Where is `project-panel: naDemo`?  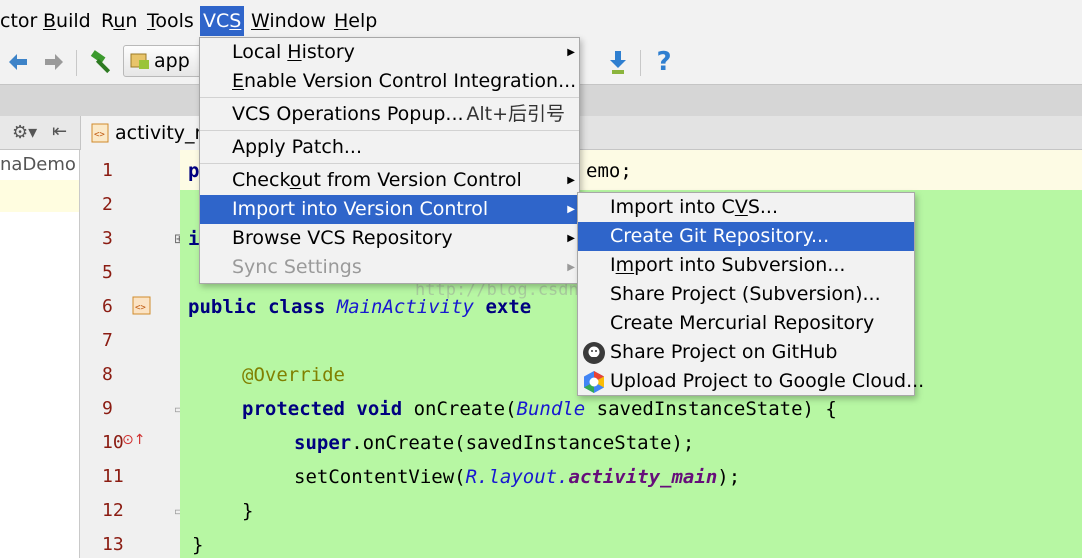 project-panel: naDemo is located at coordinates (40, 354).